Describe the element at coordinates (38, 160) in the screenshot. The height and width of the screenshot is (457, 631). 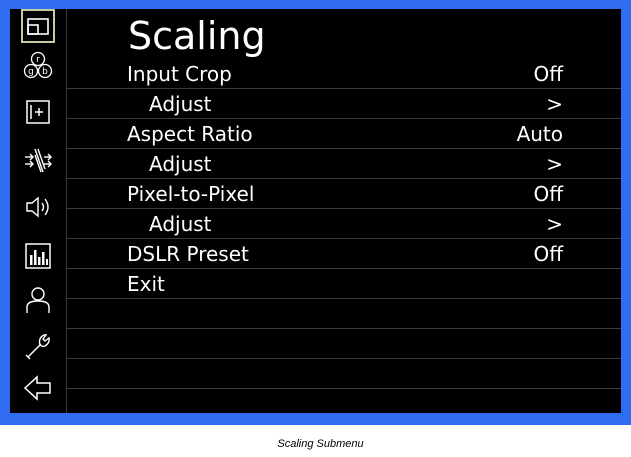
I see `input-routing-icon` at that location.